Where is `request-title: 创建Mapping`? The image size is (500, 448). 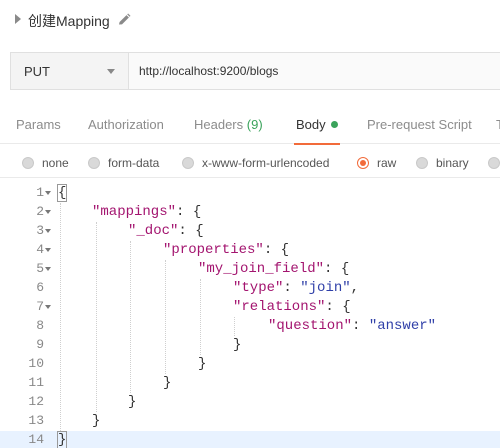
request-title: 创建Mapping is located at coordinates (69, 21).